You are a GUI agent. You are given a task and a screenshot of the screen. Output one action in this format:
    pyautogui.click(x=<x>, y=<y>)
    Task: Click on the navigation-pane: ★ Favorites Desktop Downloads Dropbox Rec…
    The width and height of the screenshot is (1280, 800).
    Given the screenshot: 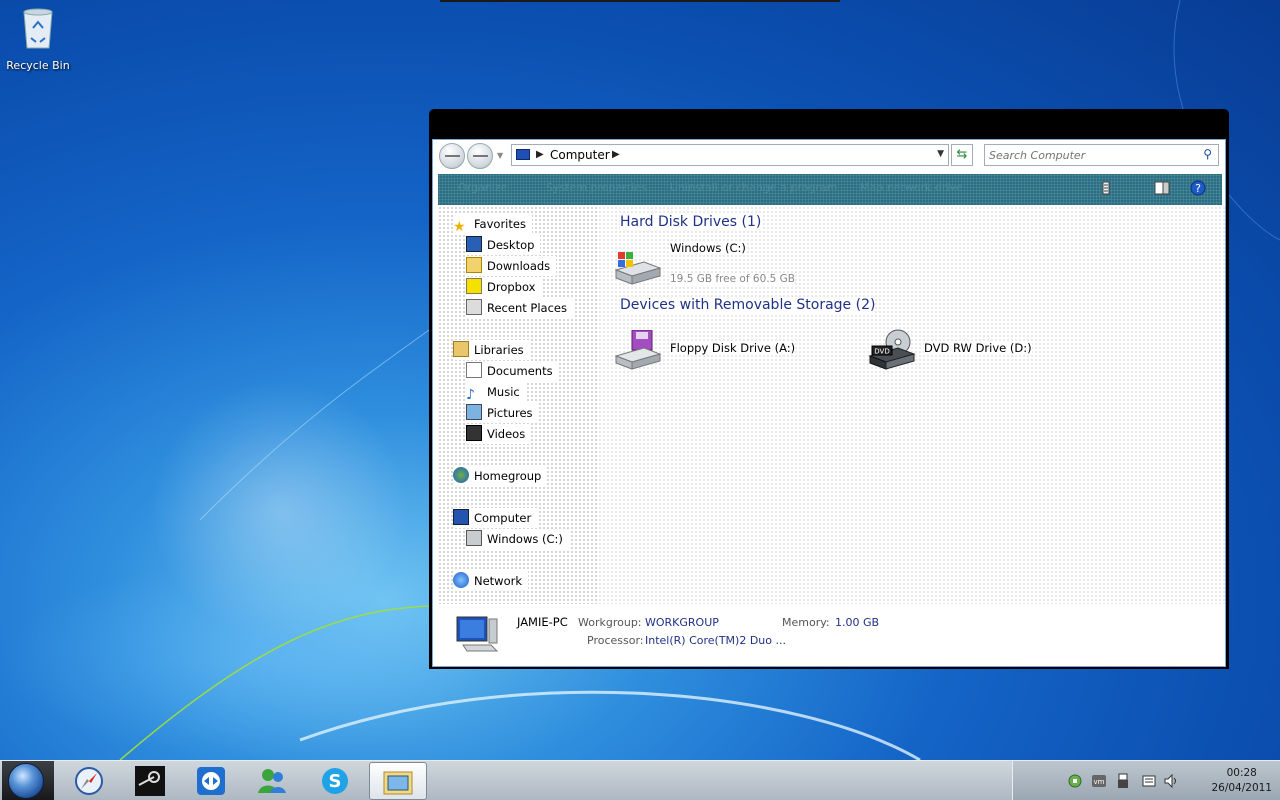 What is the action you would take?
    pyautogui.click(x=518, y=405)
    